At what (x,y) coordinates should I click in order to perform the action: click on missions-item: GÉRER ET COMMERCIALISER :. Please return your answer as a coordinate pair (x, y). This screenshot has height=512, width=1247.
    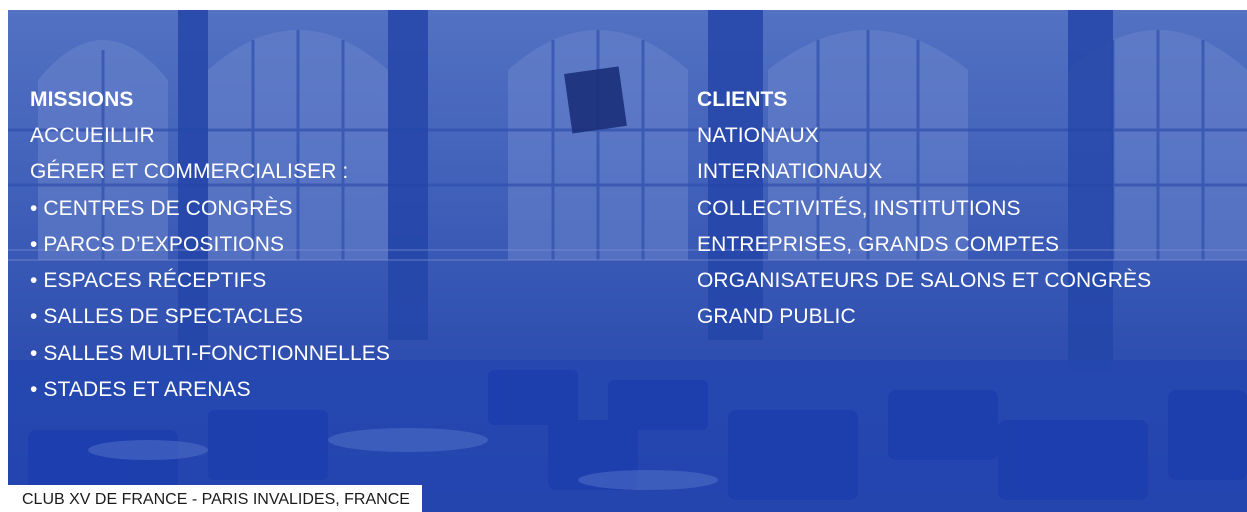
    Looking at the image, I should click on (189, 172).